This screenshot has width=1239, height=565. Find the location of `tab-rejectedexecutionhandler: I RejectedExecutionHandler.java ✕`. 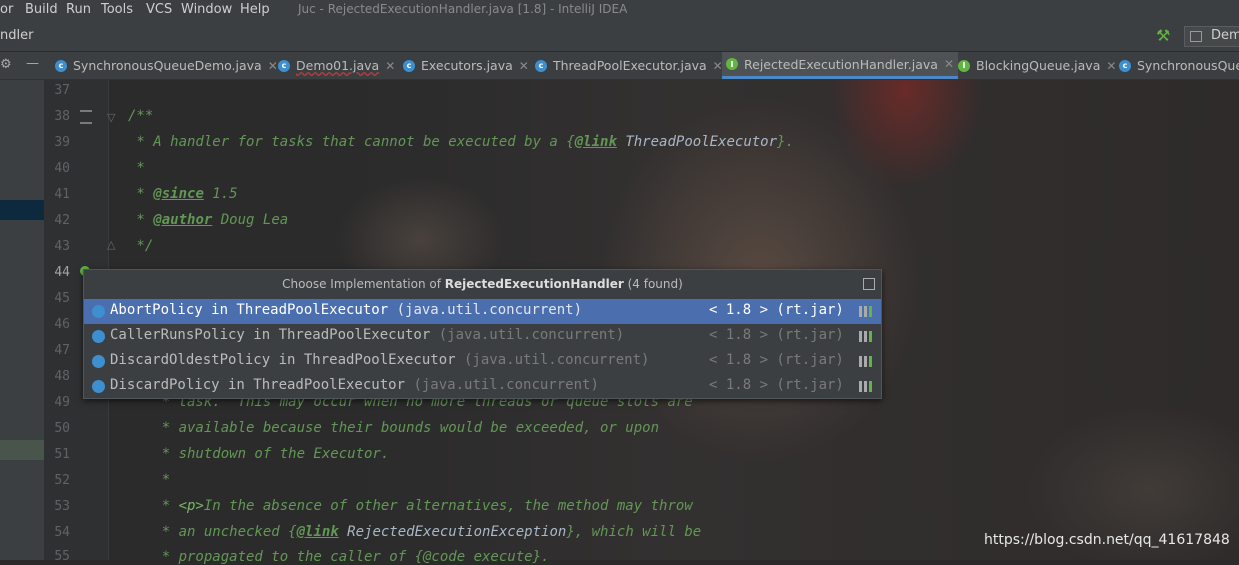

tab-rejectedexecutionhandler: I RejectedExecutionHandler.java ✕ is located at coordinates (840, 65).